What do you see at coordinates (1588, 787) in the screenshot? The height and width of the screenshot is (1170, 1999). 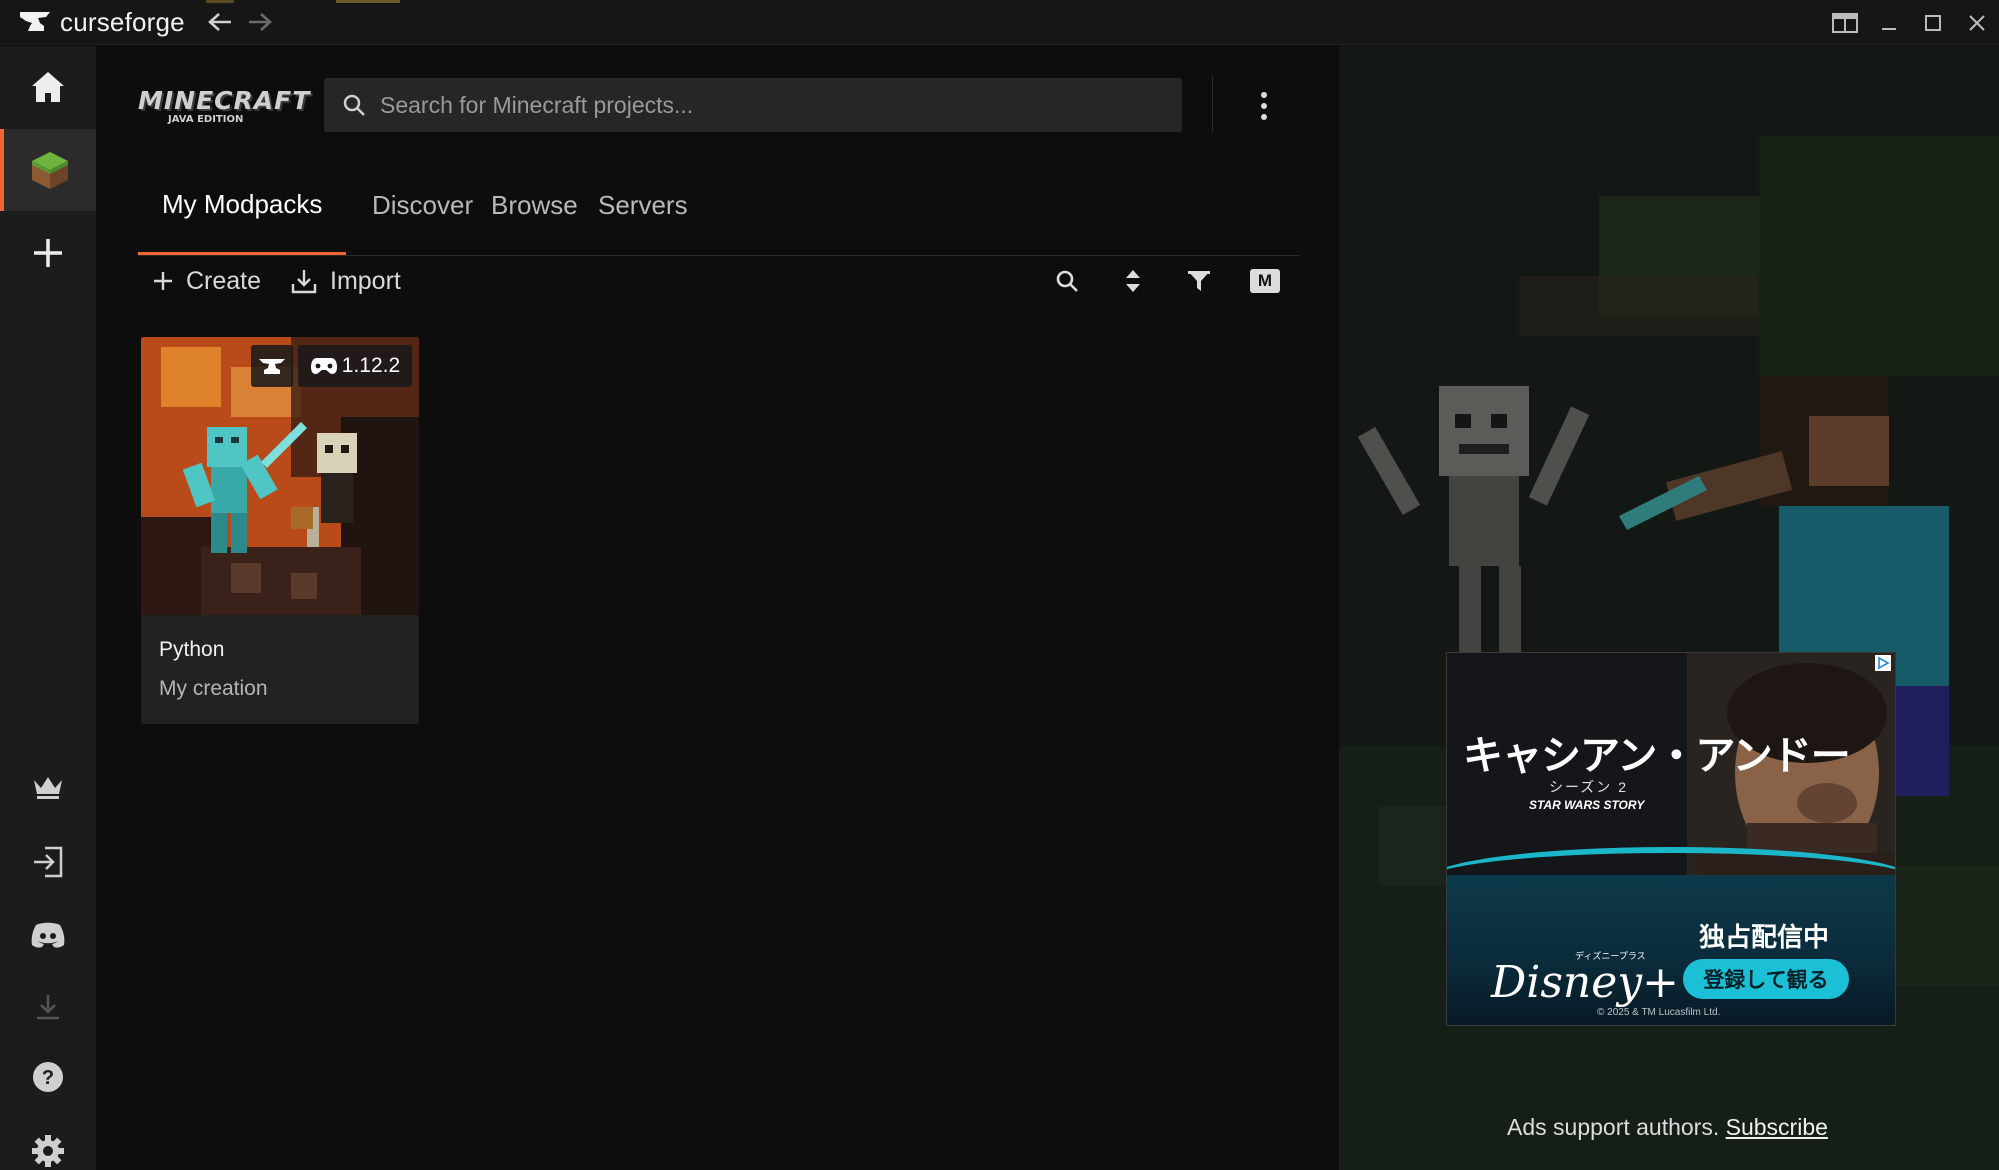 I see `ad-season: シーズン 2` at bounding box center [1588, 787].